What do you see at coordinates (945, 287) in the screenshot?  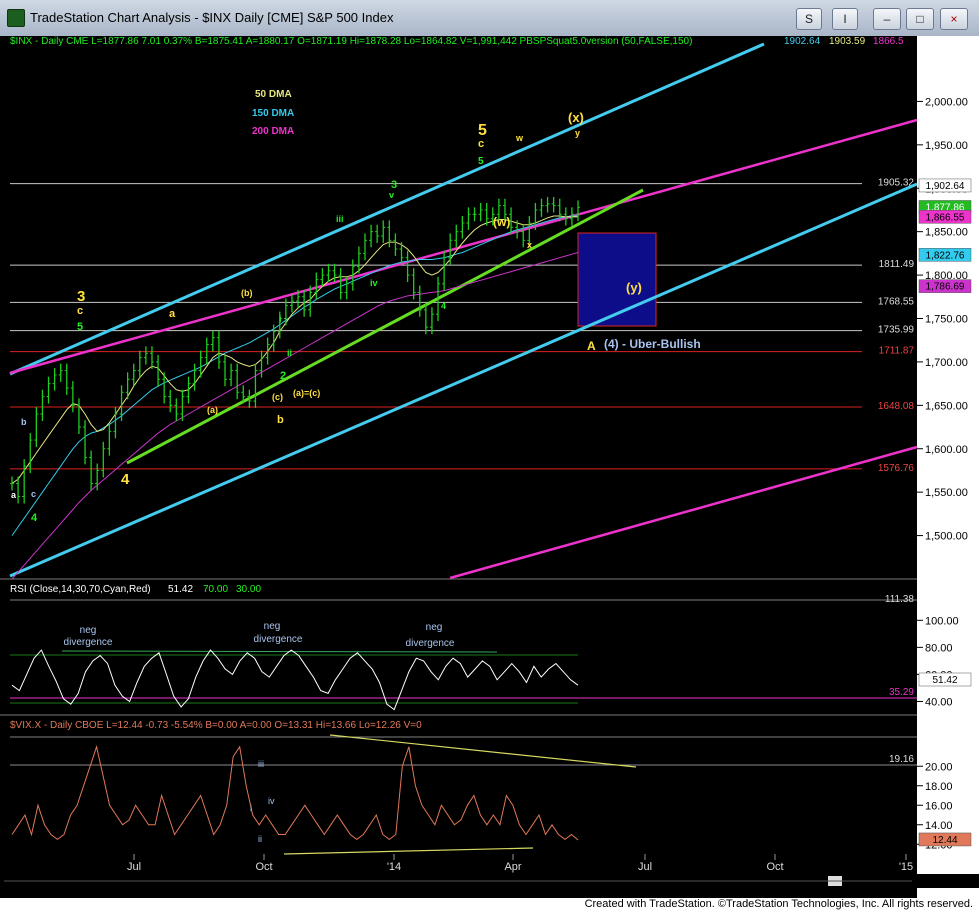 I see `last-value-label: 1,786.69` at bounding box center [945, 287].